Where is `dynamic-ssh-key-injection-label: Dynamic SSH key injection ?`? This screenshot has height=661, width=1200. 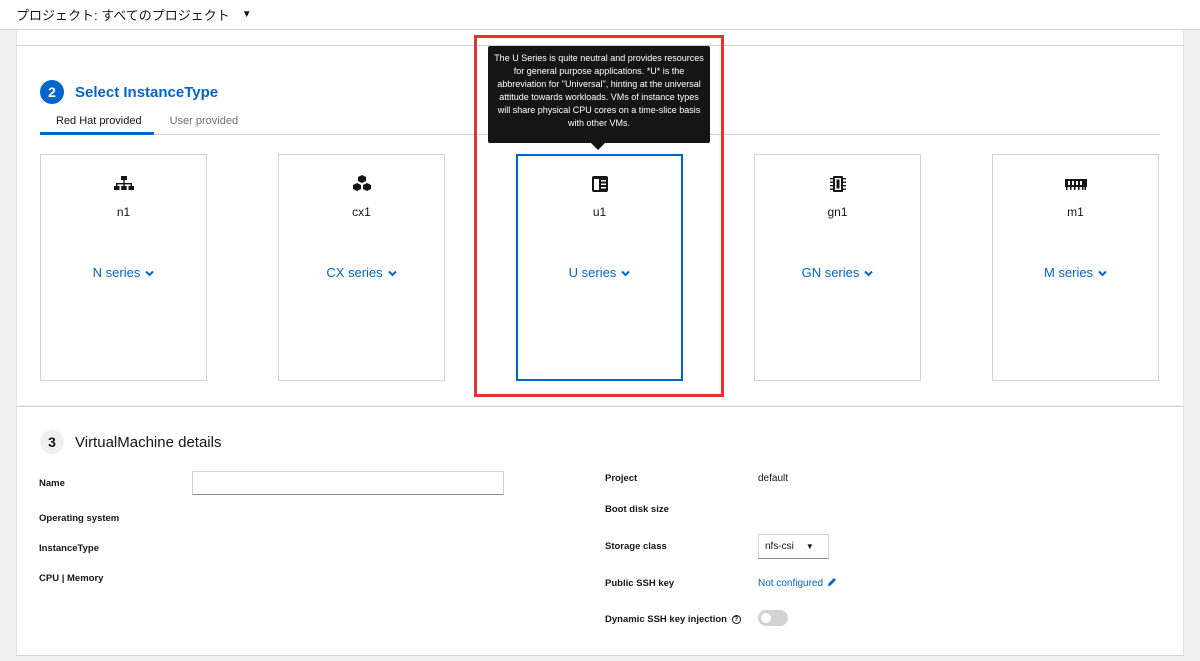 dynamic-ssh-key-injection-label: Dynamic SSH key injection ? is located at coordinates (673, 619).